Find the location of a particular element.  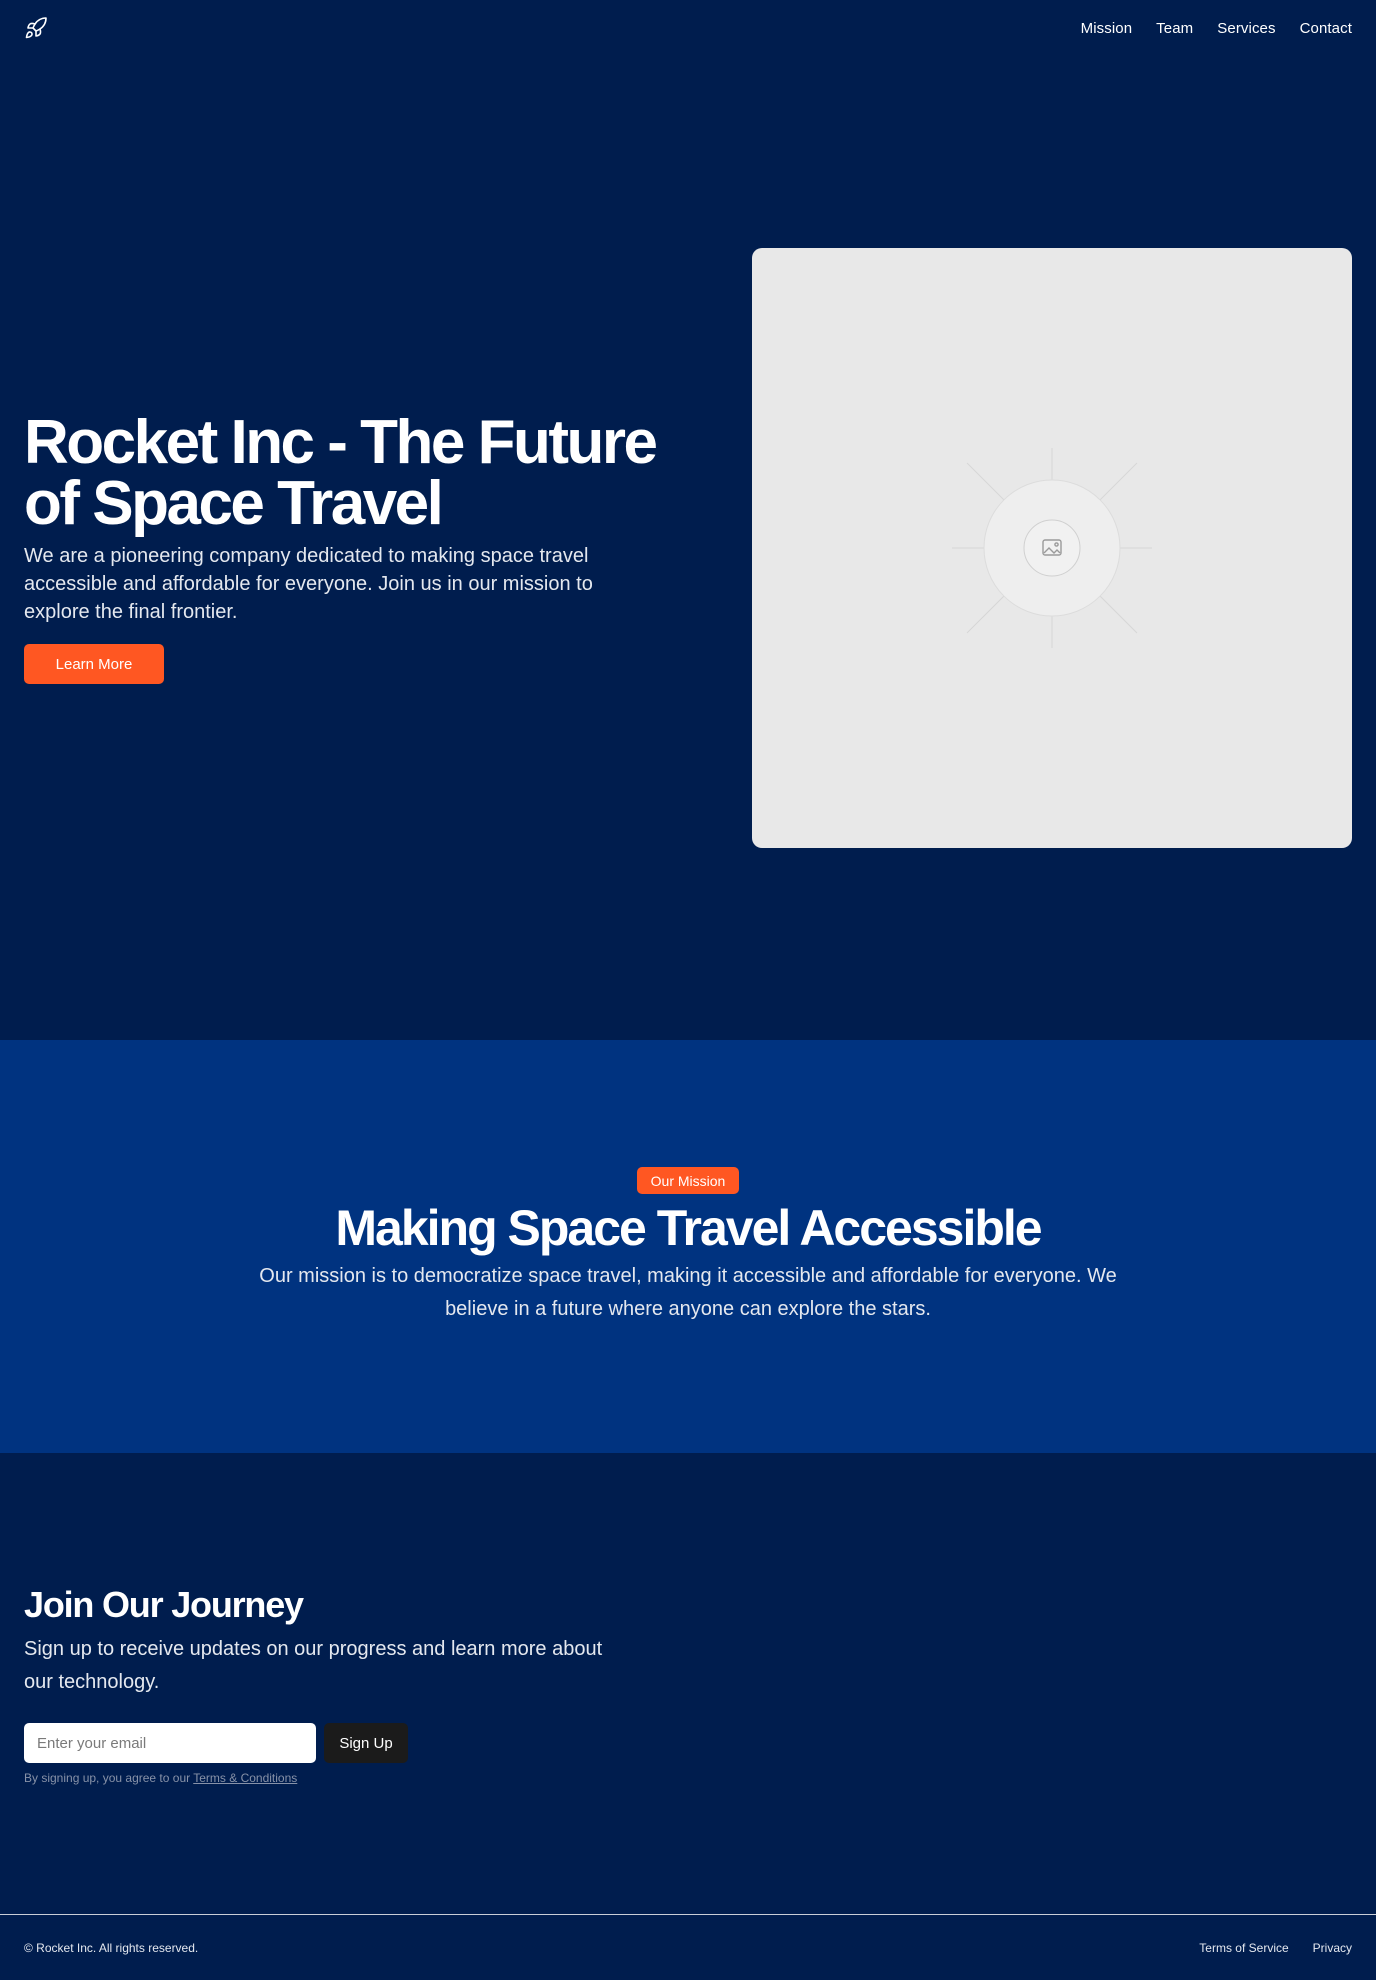

mission-title: Making Space Travel Accessible is located at coordinates (688, 1228).